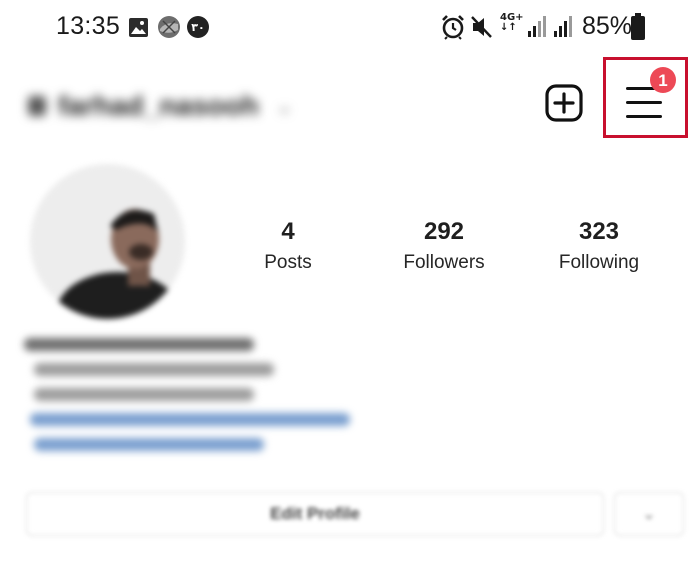 This screenshot has width=700, height=567. I want to click on battery-percentage: 85%, so click(607, 26).